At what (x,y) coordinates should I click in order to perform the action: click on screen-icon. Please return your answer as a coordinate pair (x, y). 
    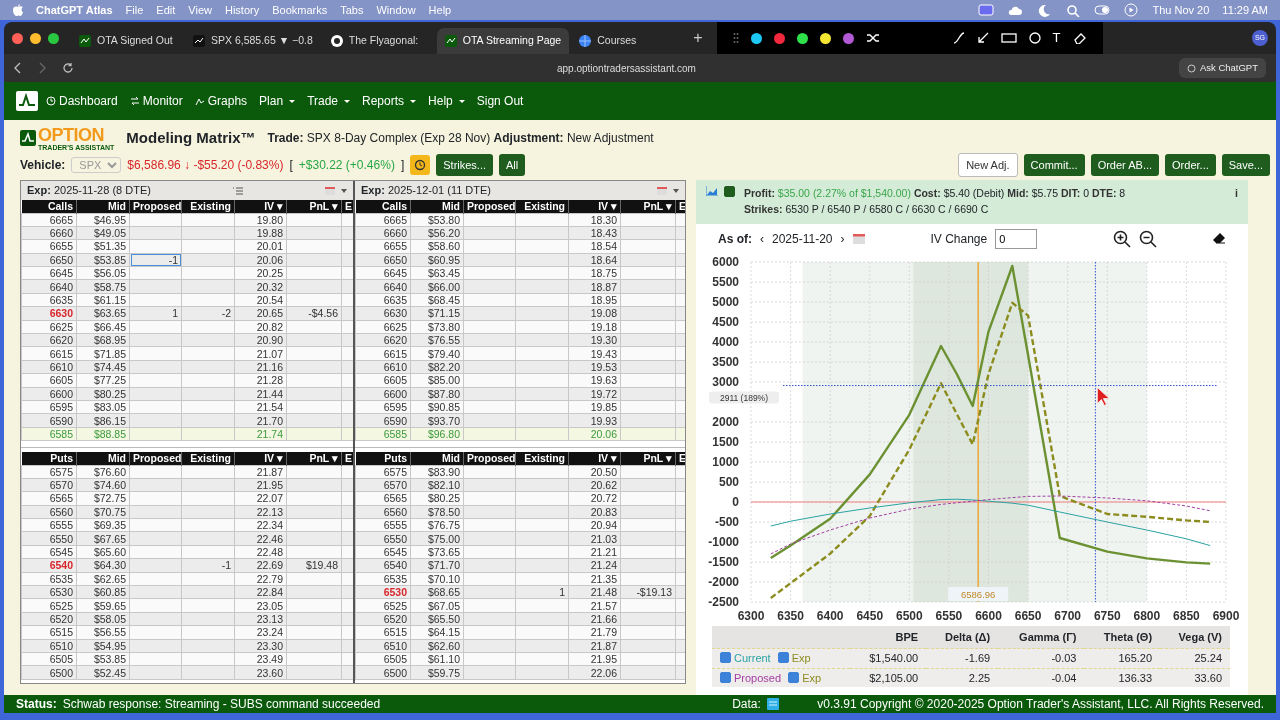
    Looking at the image, I should click on (986, 10).